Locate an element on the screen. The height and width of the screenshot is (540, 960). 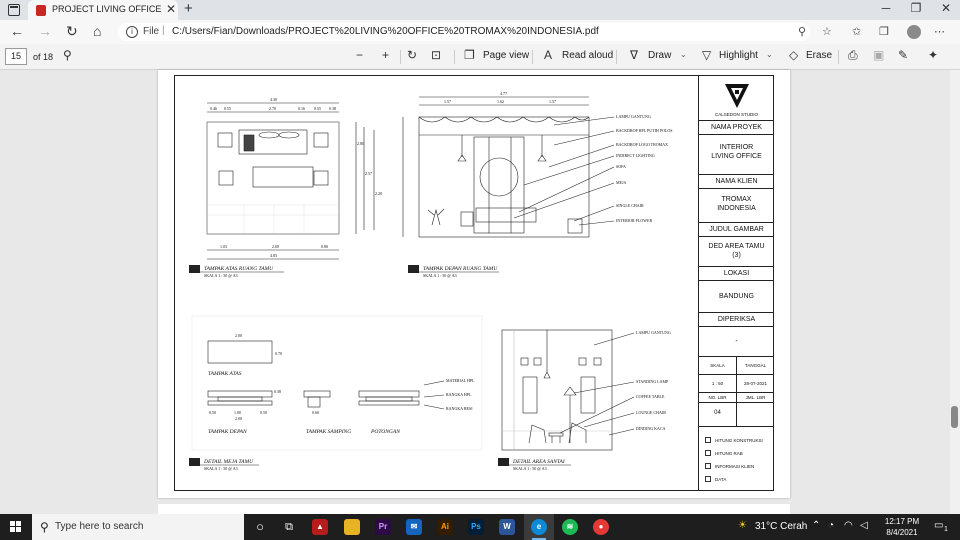
new-tab-icon: + is located at coordinates (188, 8).